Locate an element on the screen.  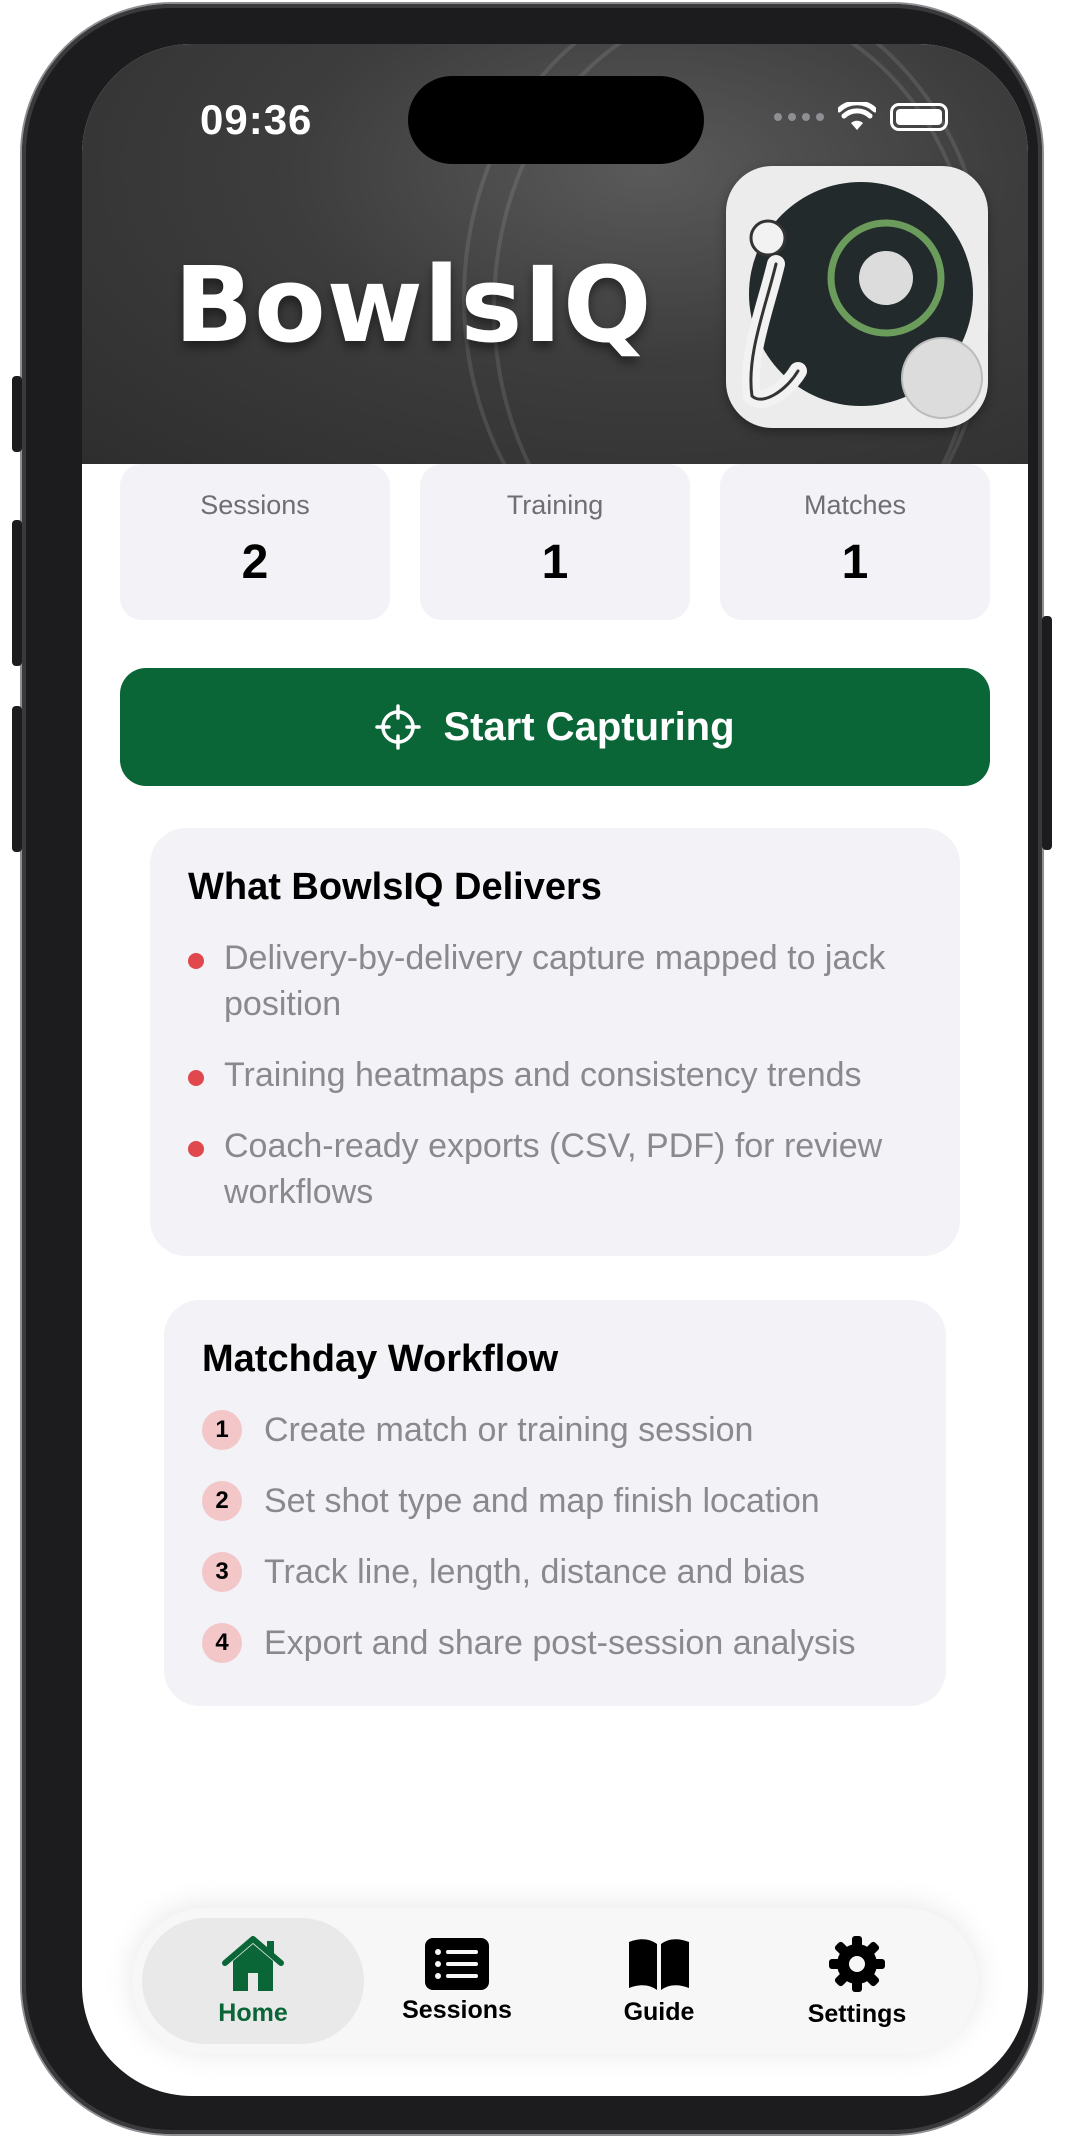
step-number-badge: 1 is located at coordinates (222, 1430).